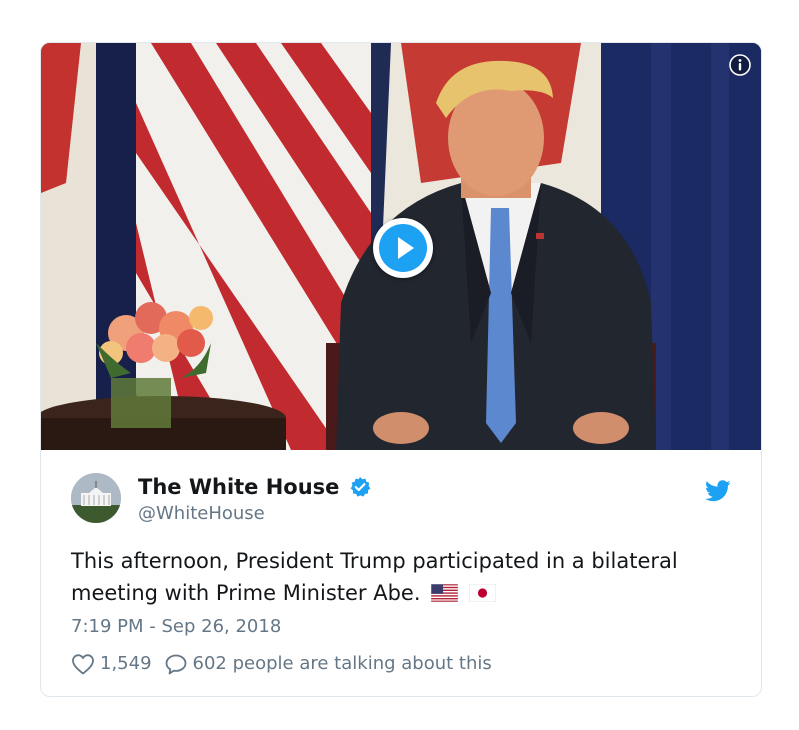  Describe the element at coordinates (254, 514) in the screenshot. I see `handle: @WhiteHouse` at that location.